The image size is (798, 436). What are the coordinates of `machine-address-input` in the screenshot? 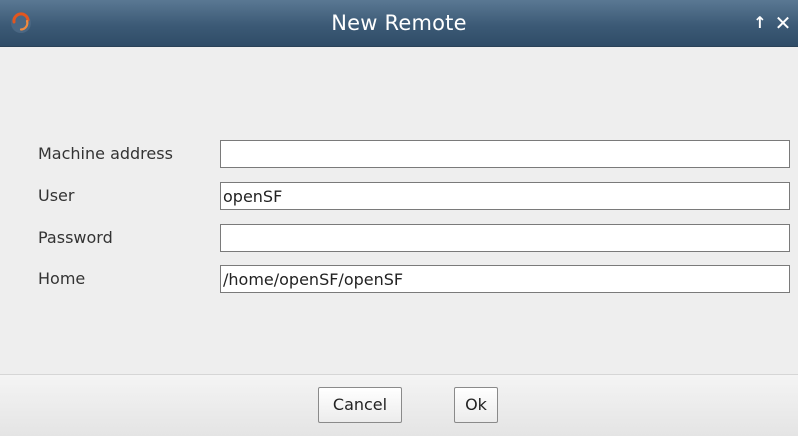 It's located at (505, 154).